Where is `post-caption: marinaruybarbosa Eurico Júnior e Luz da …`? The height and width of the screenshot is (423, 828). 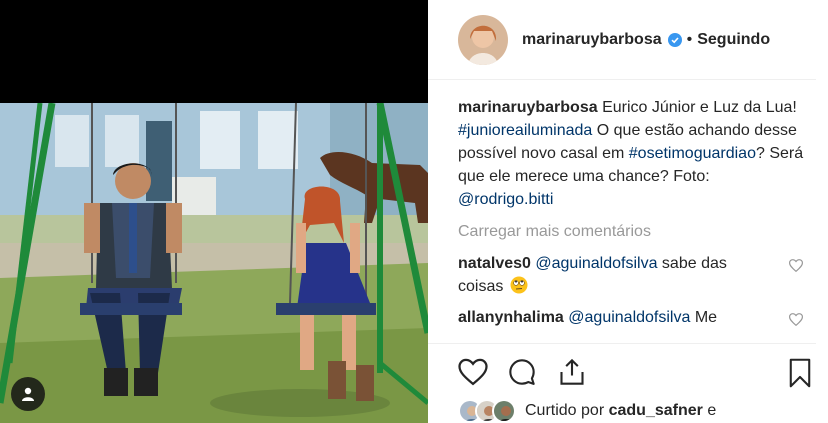
post-caption: marinaruybarbosa Eurico Júnior e Luz da … is located at coordinates (633, 153).